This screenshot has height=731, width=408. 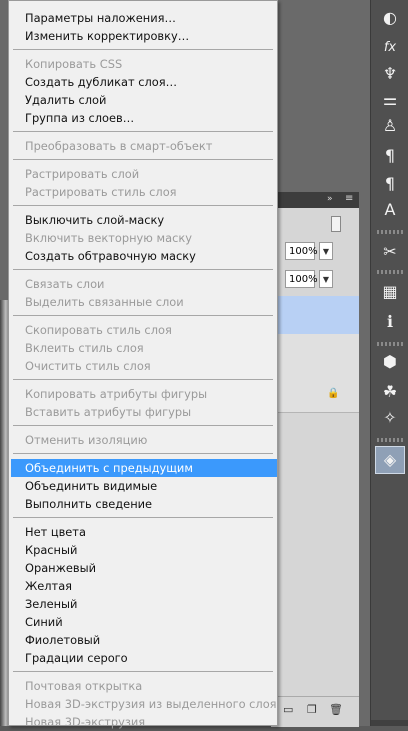 I want to click on panel-scroll-handle, so click(x=336, y=224).